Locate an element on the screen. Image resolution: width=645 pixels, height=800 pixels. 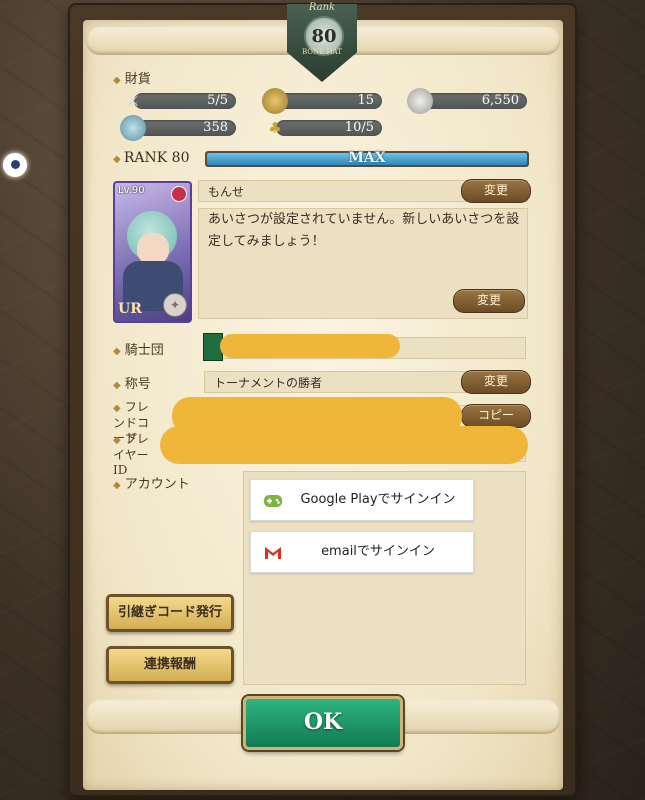
gold-coin-icon is located at coordinates (275, 101).